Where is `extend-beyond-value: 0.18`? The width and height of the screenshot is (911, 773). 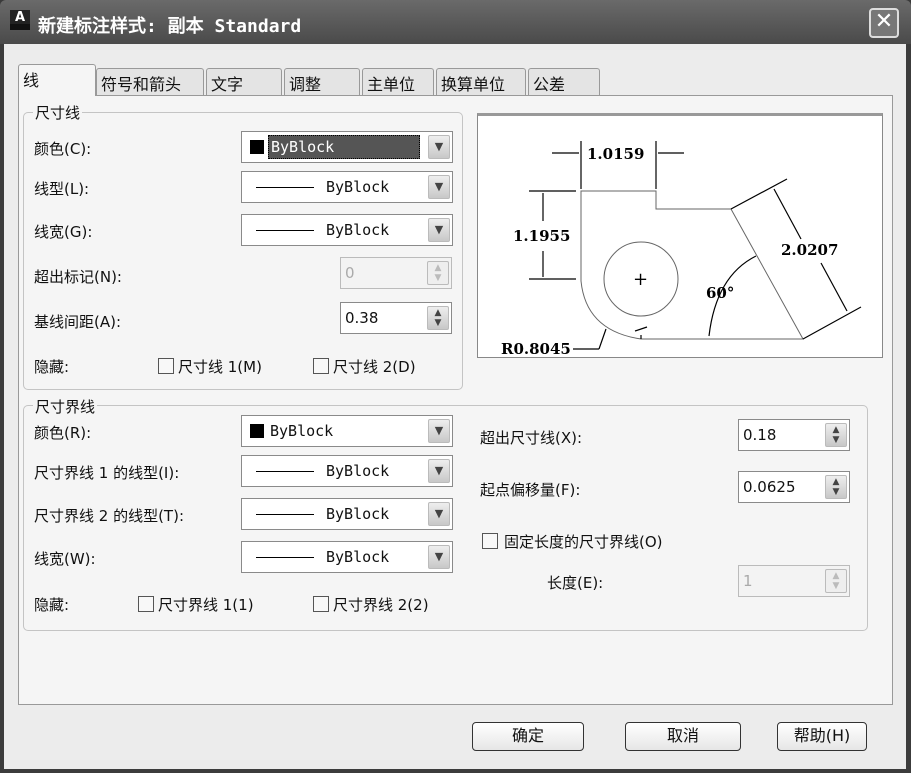 extend-beyond-value: 0.18 is located at coordinates (759, 435).